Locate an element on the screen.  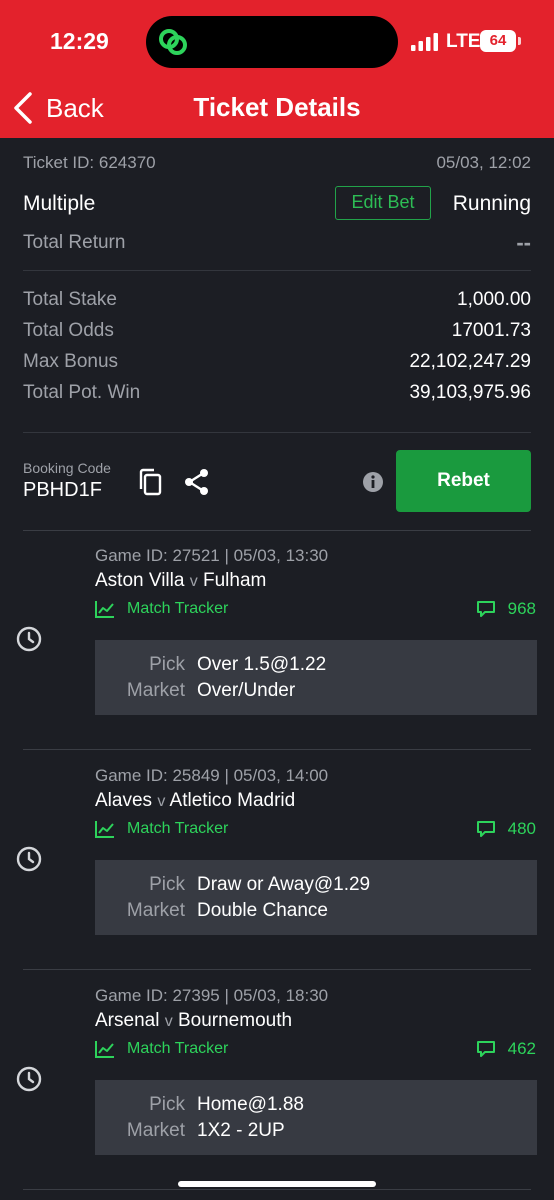
summary-label: Total Stake is located at coordinates (70, 299).